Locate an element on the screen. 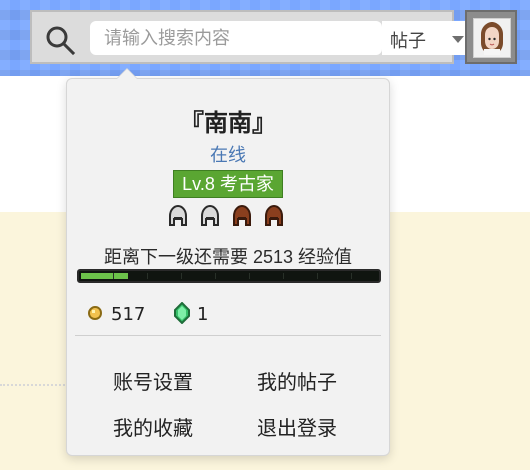 The height and width of the screenshot is (470, 530). chevron-down-icon is located at coordinates (458, 39).